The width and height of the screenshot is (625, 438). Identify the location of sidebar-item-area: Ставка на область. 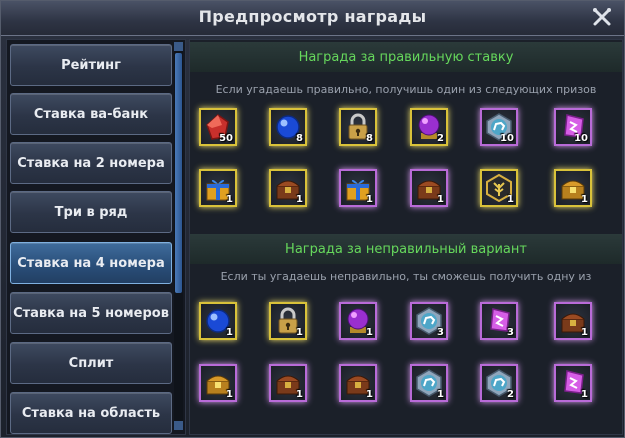
(91, 413).